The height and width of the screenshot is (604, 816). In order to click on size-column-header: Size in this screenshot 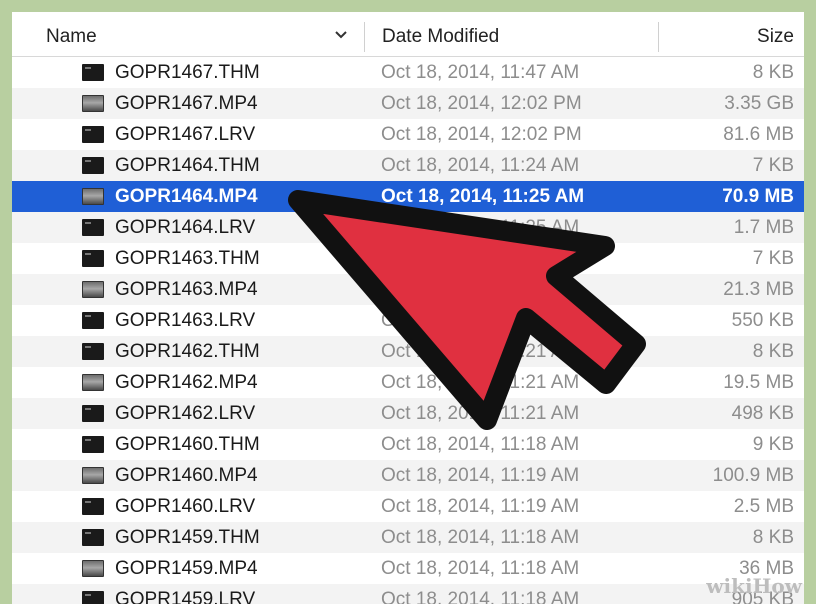, I will do `click(775, 34)`.